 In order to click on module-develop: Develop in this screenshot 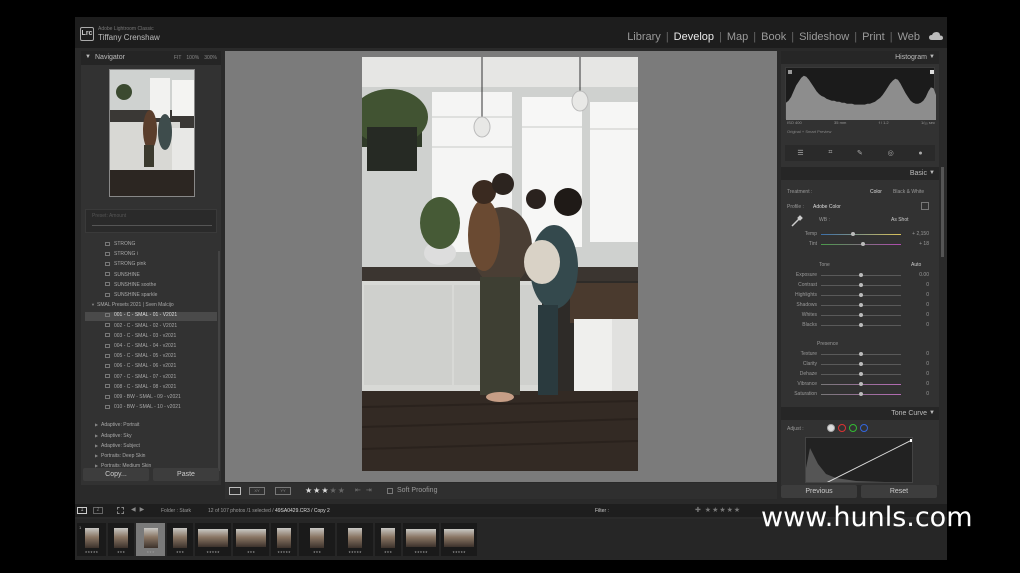, I will do `click(694, 37)`.